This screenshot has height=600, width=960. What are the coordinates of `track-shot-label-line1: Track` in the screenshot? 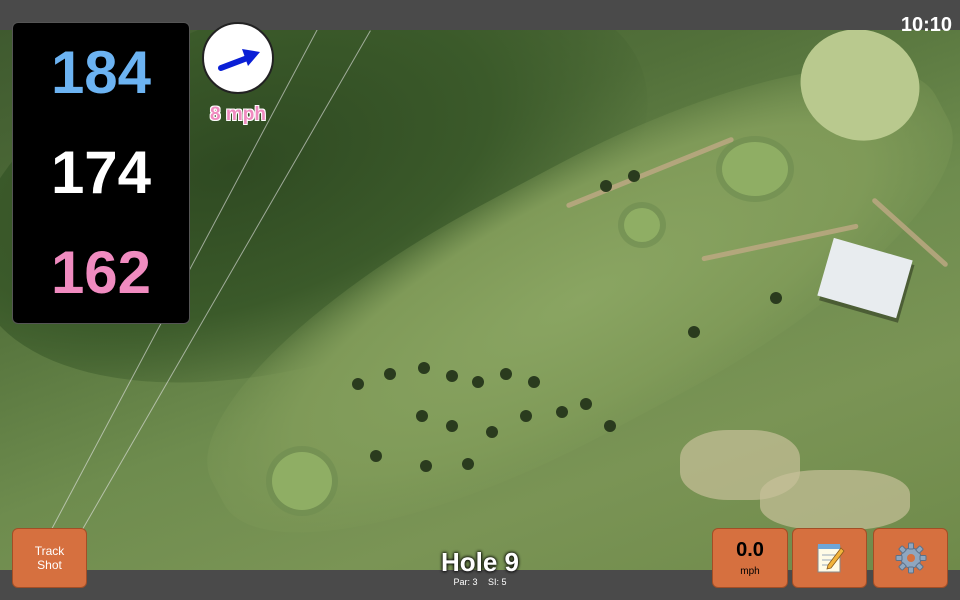 It's located at (49, 550).